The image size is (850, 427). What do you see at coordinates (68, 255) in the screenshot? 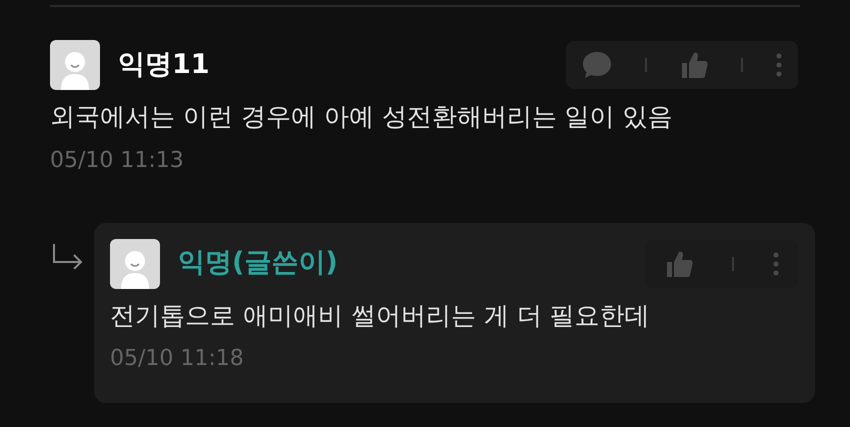
I see `reply-arrow-icon` at bounding box center [68, 255].